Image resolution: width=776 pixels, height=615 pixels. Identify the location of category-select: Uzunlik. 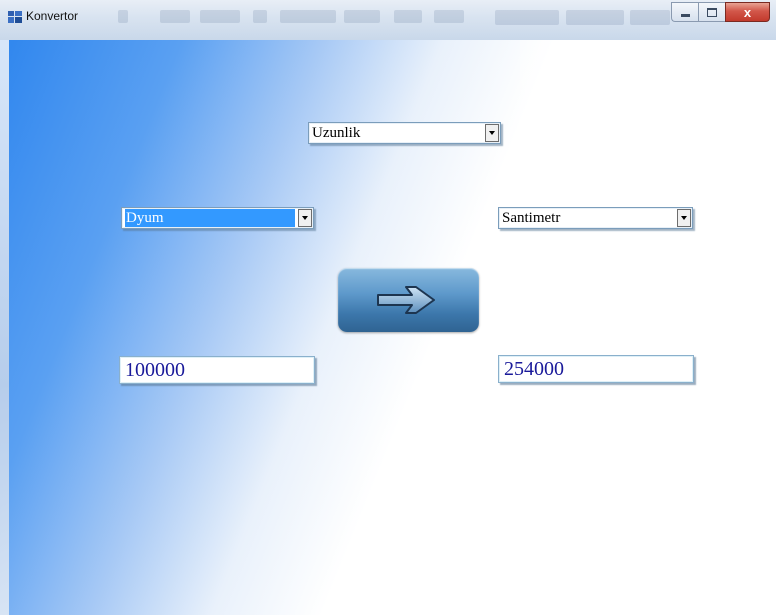
(404, 133).